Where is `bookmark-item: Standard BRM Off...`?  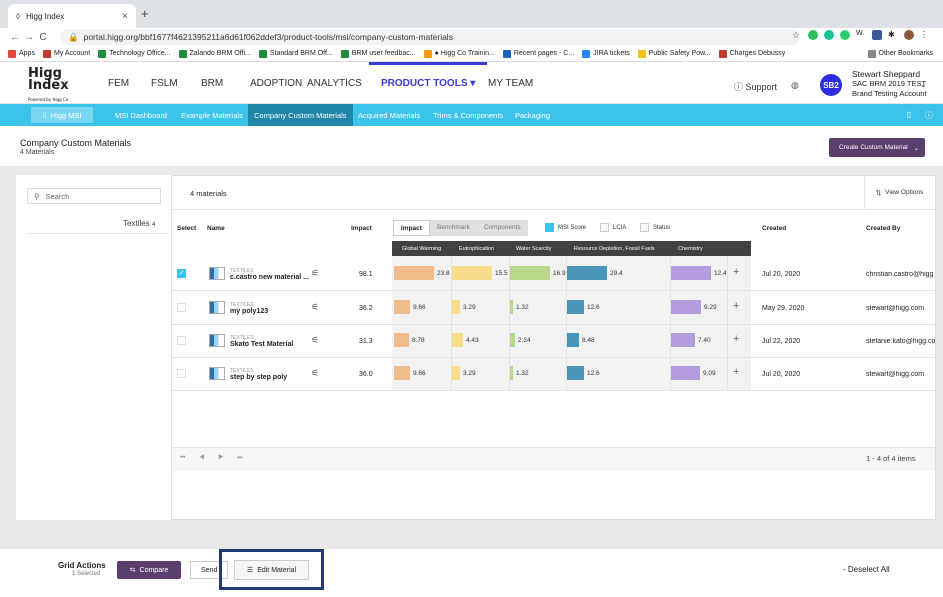 bookmark-item: Standard BRM Off... is located at coordinates (295, 53).